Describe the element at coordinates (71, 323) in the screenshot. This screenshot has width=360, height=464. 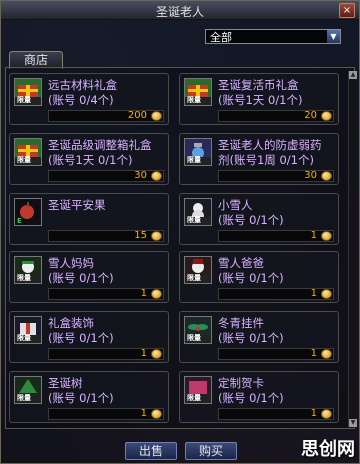
I see `item-name: 礼盒装饰` at that location.